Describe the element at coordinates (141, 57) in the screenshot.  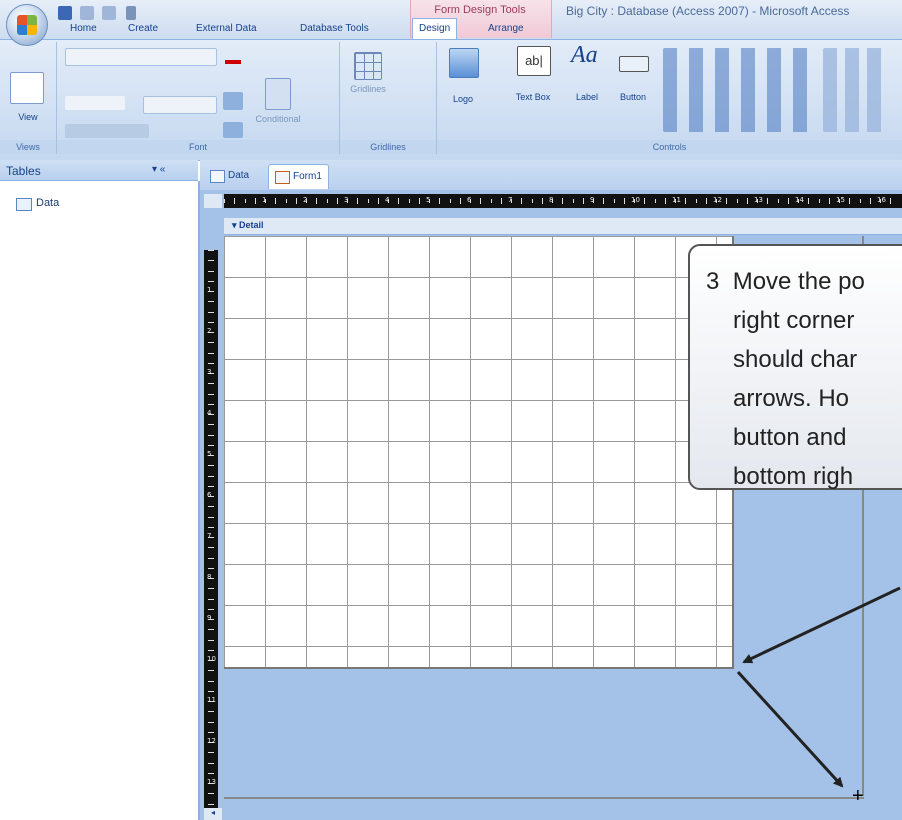
I see `font-name-dropdown` at that location.